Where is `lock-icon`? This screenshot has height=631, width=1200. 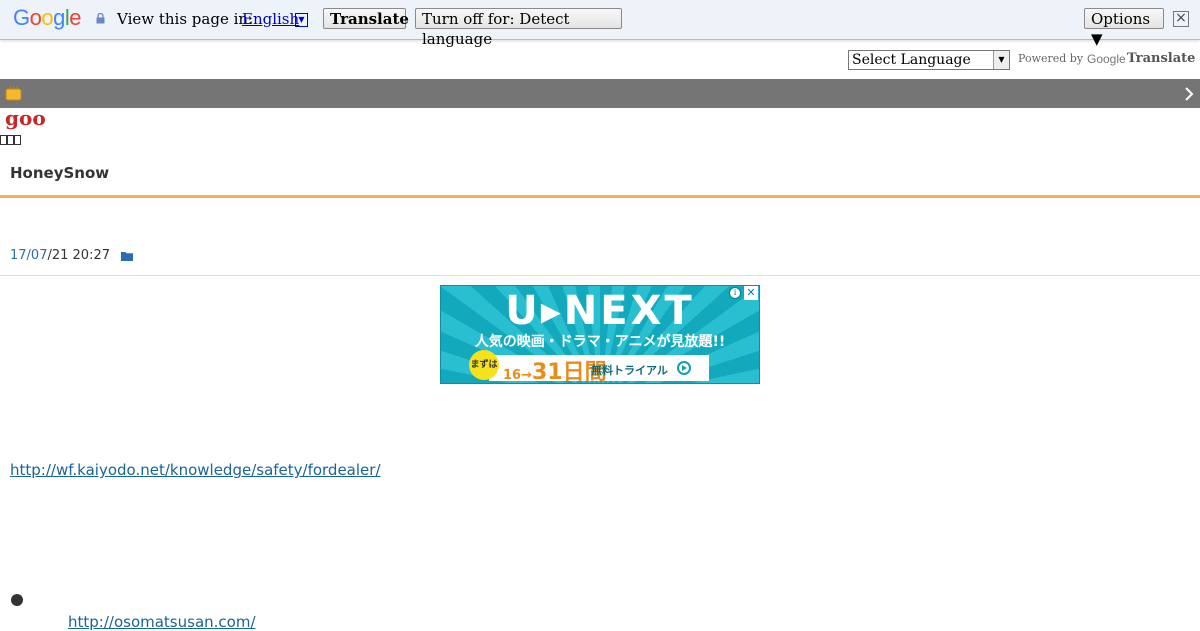
lock-icon is located at coordinates (100, 18).